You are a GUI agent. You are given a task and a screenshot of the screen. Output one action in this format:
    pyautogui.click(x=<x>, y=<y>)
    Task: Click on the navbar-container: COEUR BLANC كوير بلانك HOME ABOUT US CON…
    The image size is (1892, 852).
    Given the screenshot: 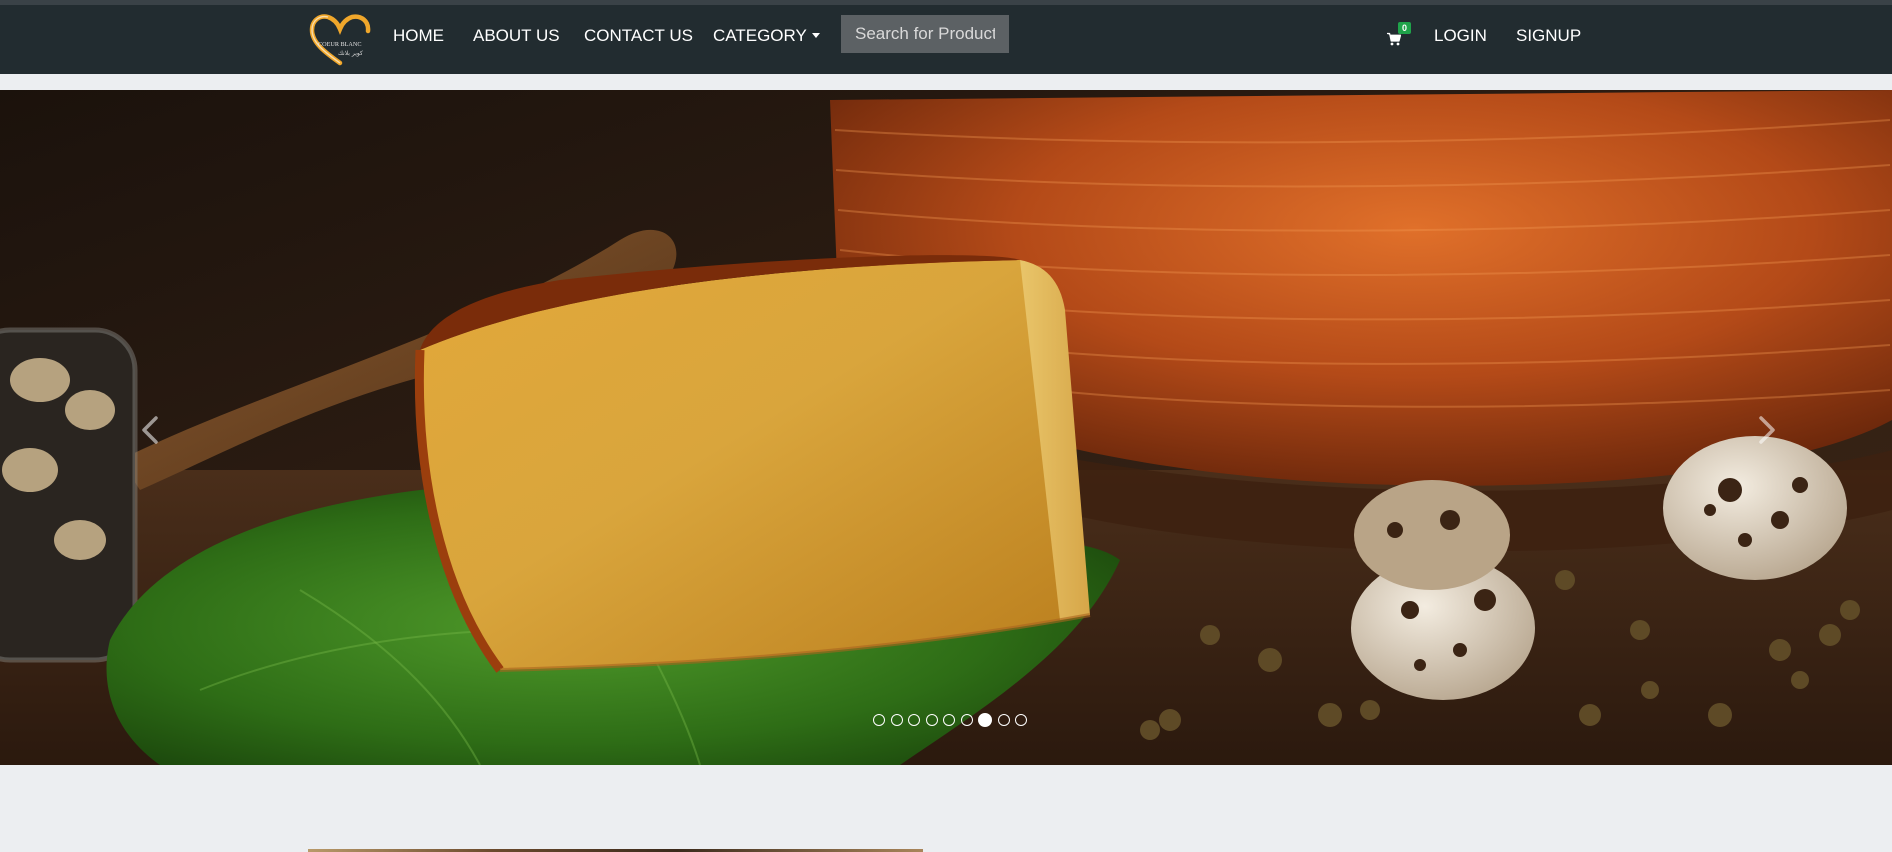 What is the action you would take?
    pyautogui.click(x=944, y=39)
    